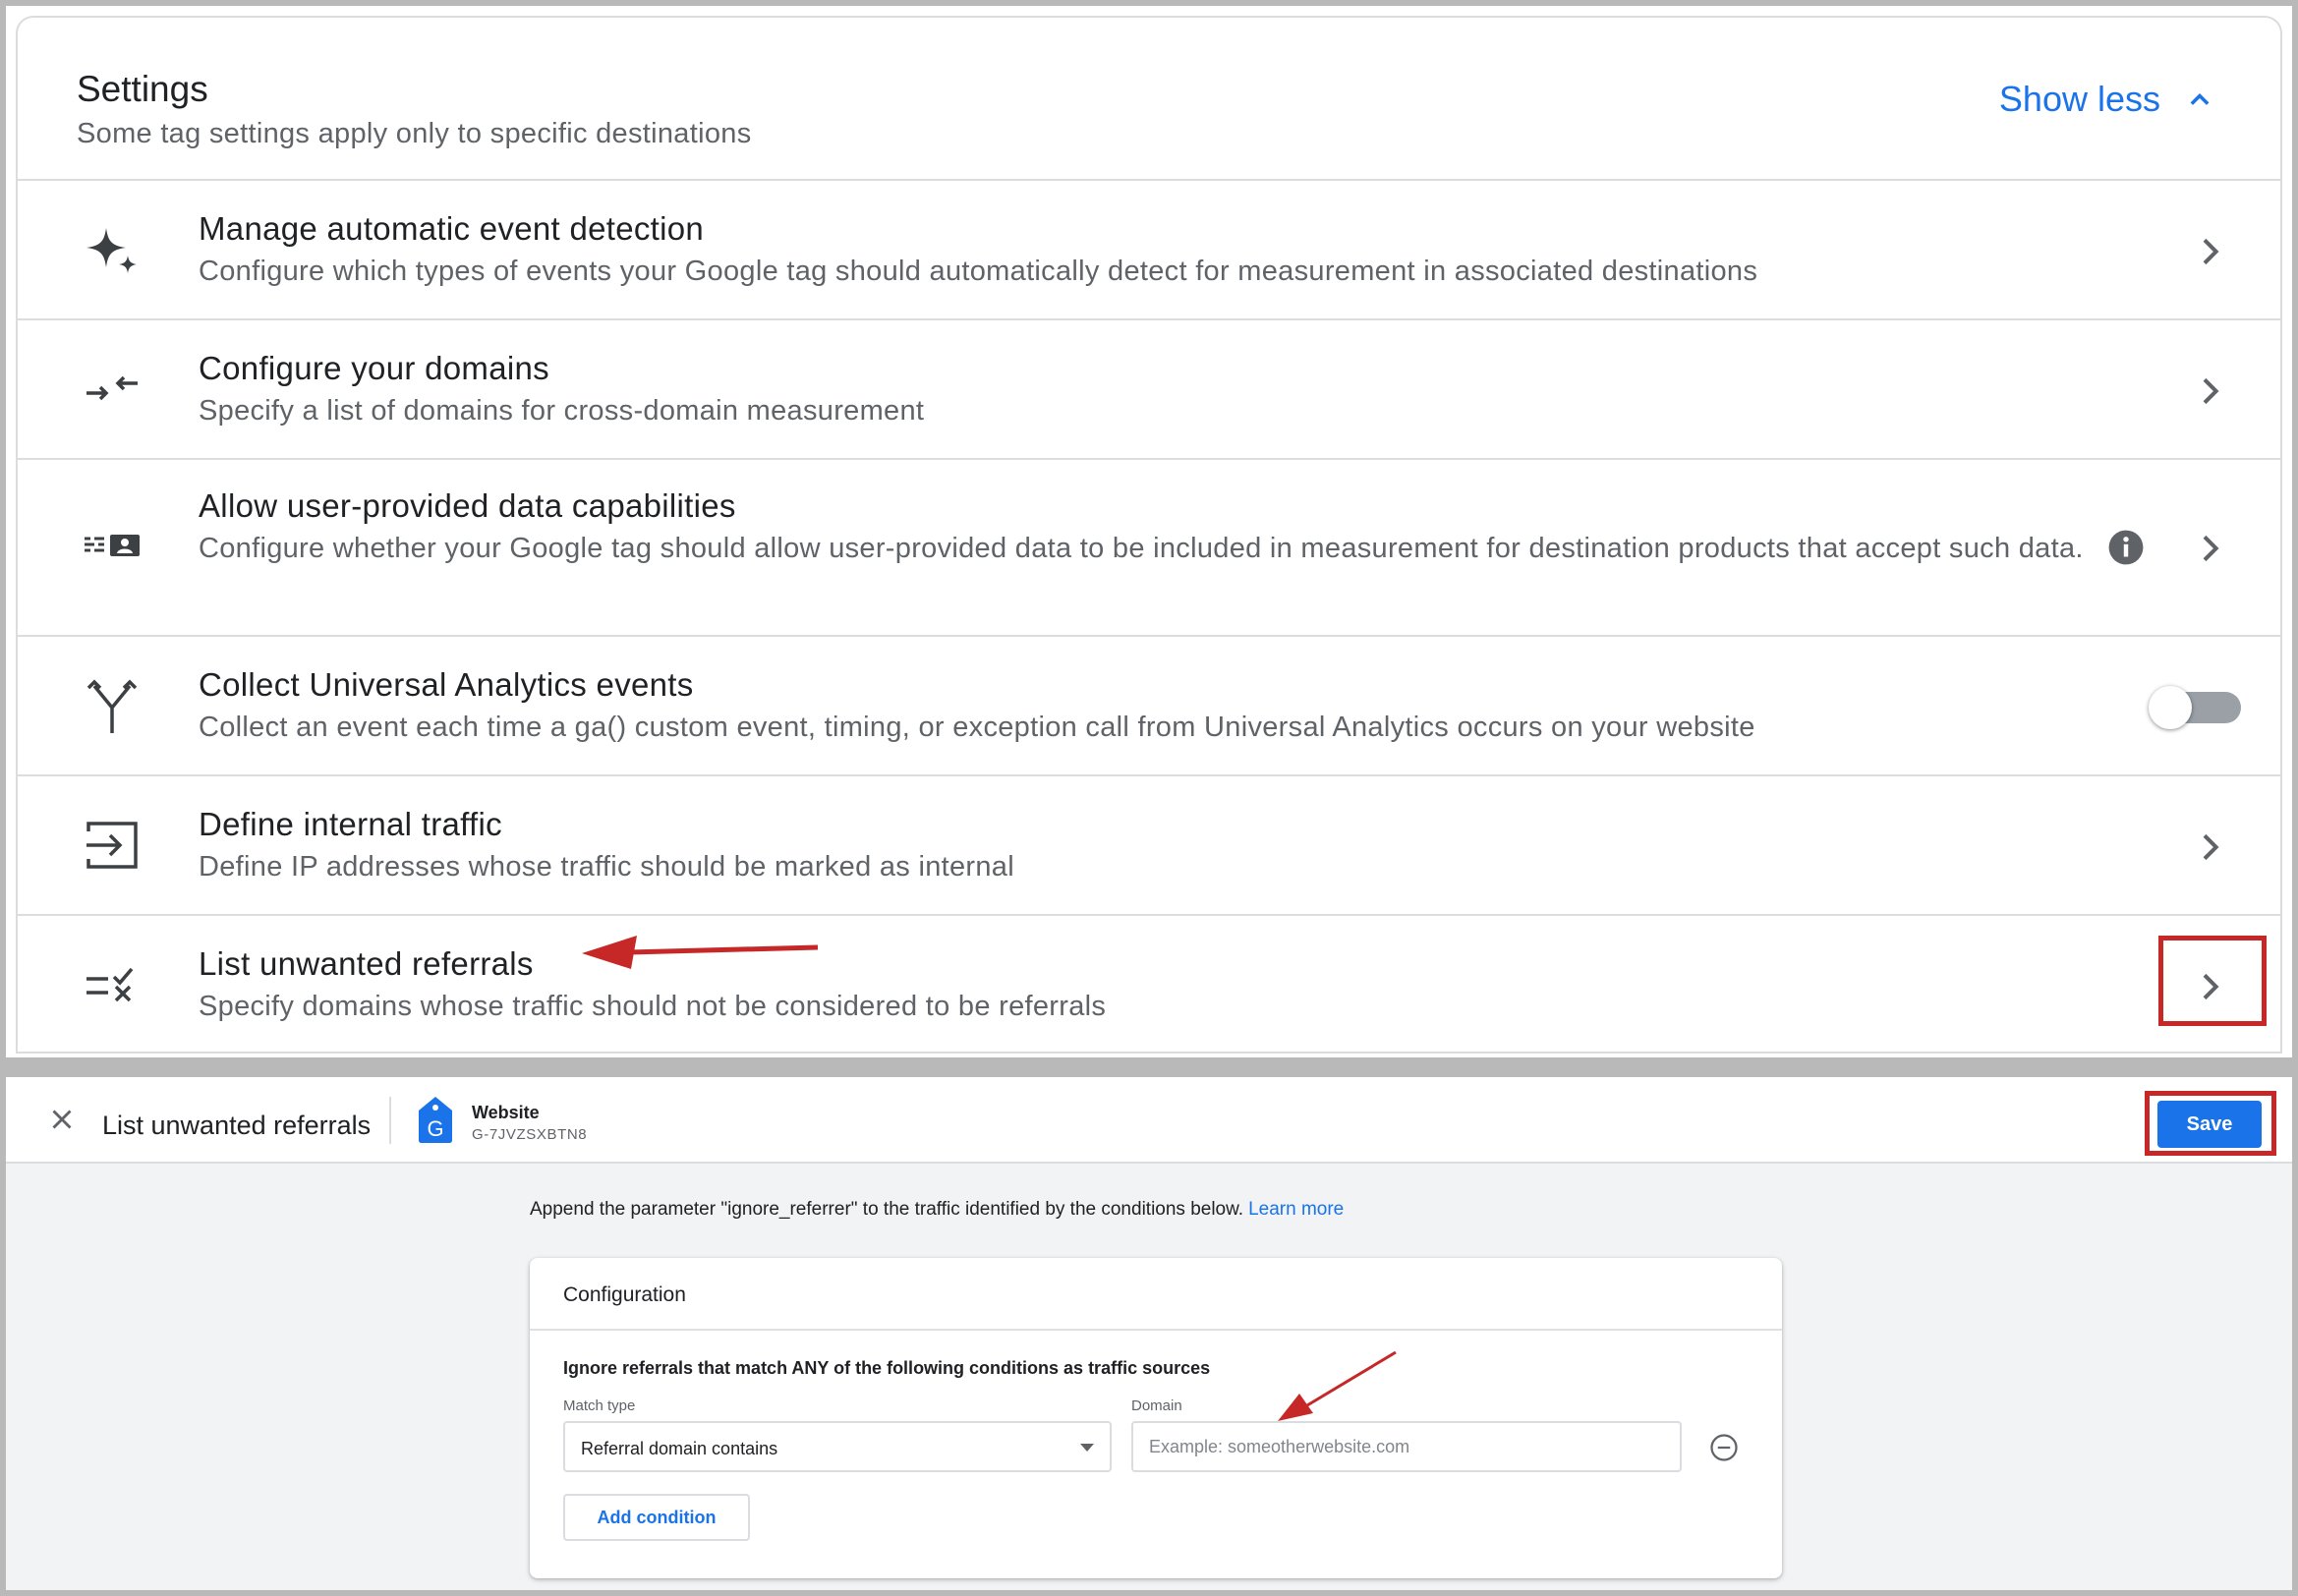  What do you see at coordinates (2079, 99) in the screenshot?
I see `show-less-label: Show less` at bounding box center [2079, 99].